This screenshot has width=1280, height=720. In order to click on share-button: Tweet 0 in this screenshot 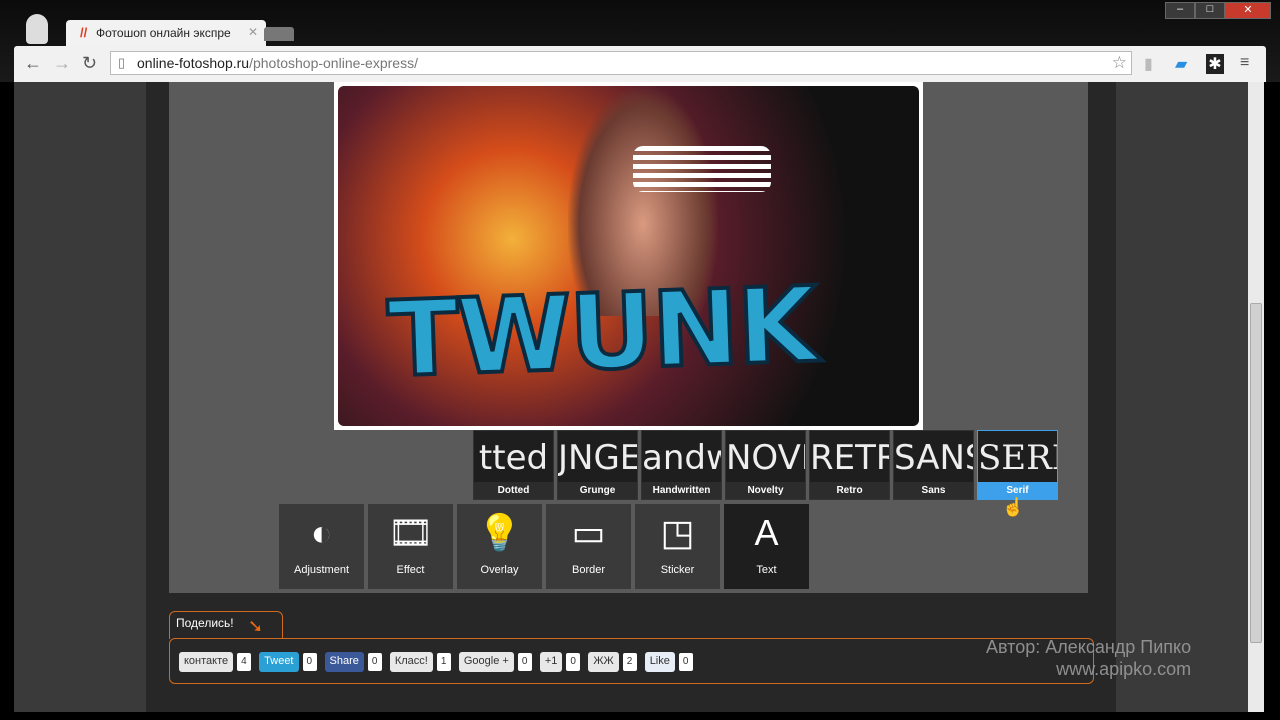, I will do `click(288, 662)`.